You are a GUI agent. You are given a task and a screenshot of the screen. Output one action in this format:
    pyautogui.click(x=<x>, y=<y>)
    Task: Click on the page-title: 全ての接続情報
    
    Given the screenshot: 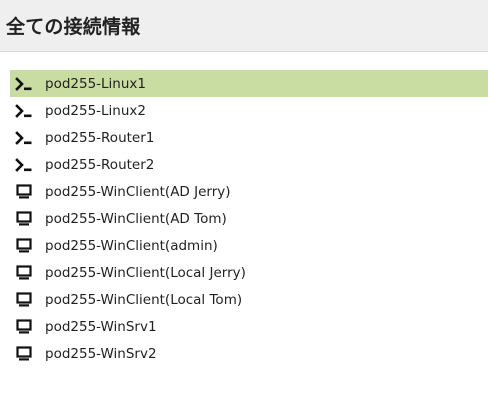 What is the action you would take?
    pyautogui.click(x=73, y=27)
    